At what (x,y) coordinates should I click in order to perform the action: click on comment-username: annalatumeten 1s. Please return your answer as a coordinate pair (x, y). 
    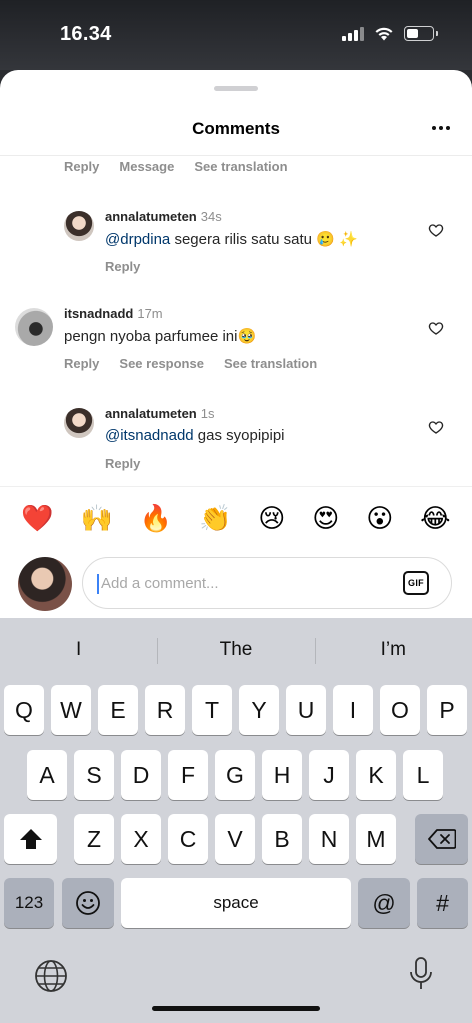
    Looking at the image, I should click on (159, 413).